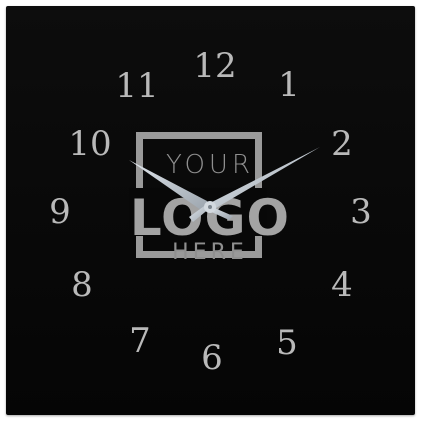 This screenshot has height=422, width=422. I want to click on hour-hand, so click(170, 185).